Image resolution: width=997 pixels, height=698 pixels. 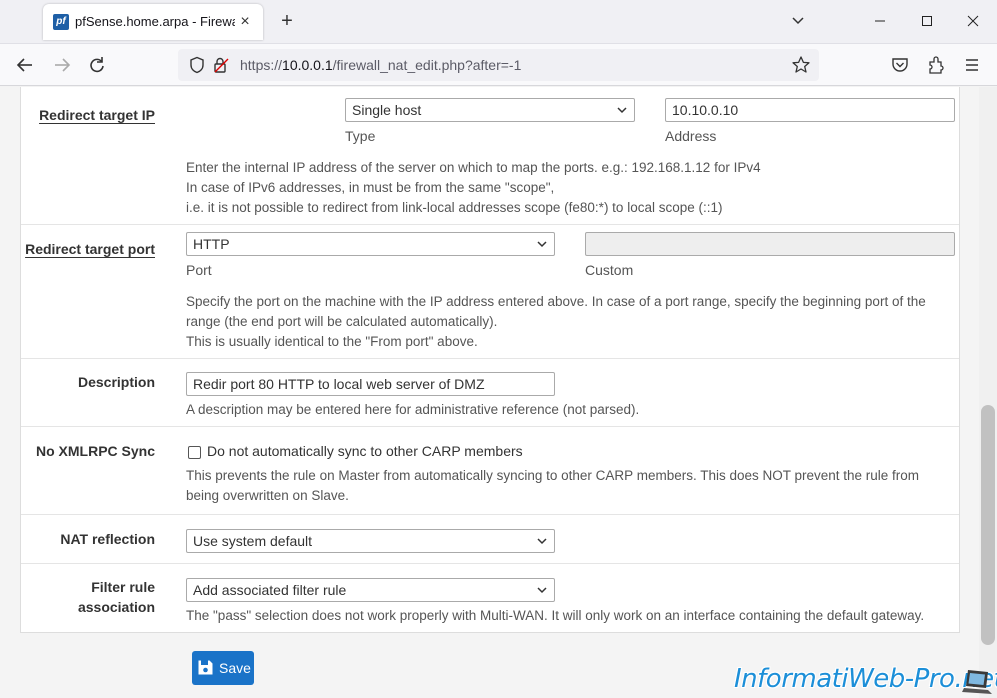 What do you see at coordinates (267, 495) in the screenshot?
I see `xmlrpc-help-line2: being overwritten on Slave.` at bounding box center [267, 495].